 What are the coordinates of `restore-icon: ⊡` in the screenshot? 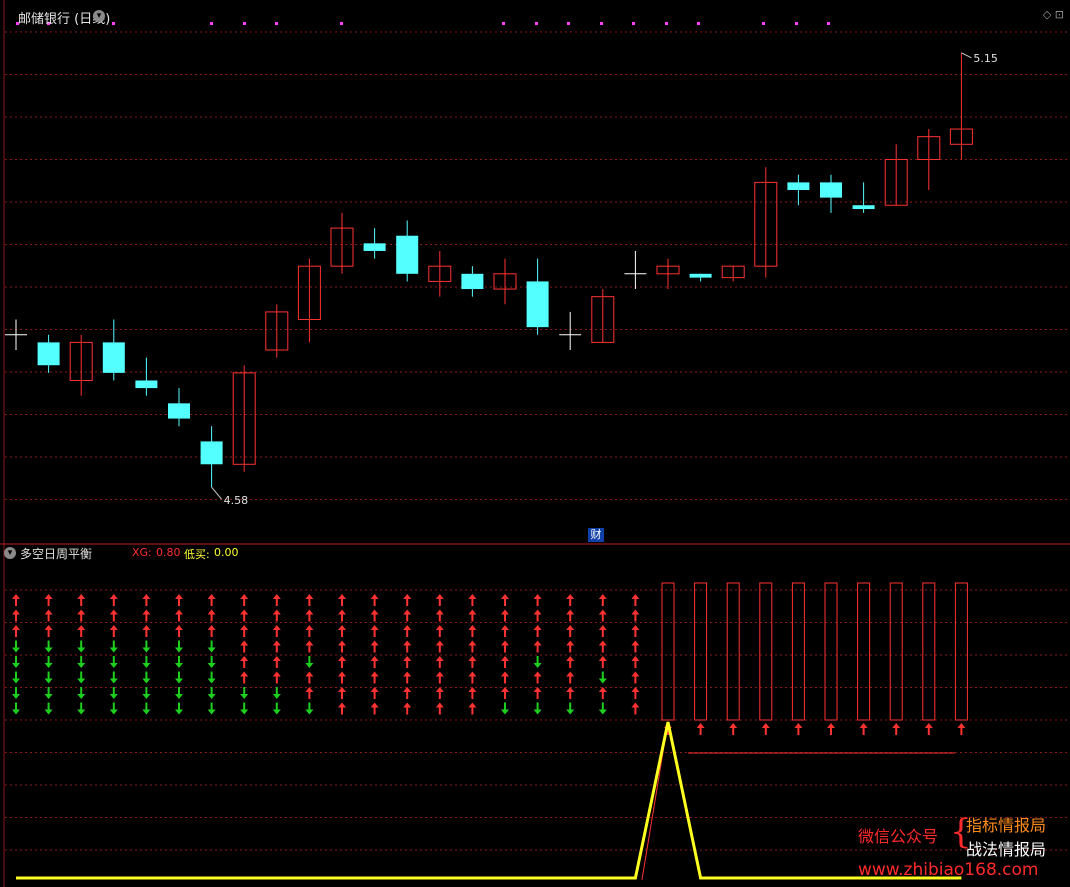 It's located at (1059, 14).